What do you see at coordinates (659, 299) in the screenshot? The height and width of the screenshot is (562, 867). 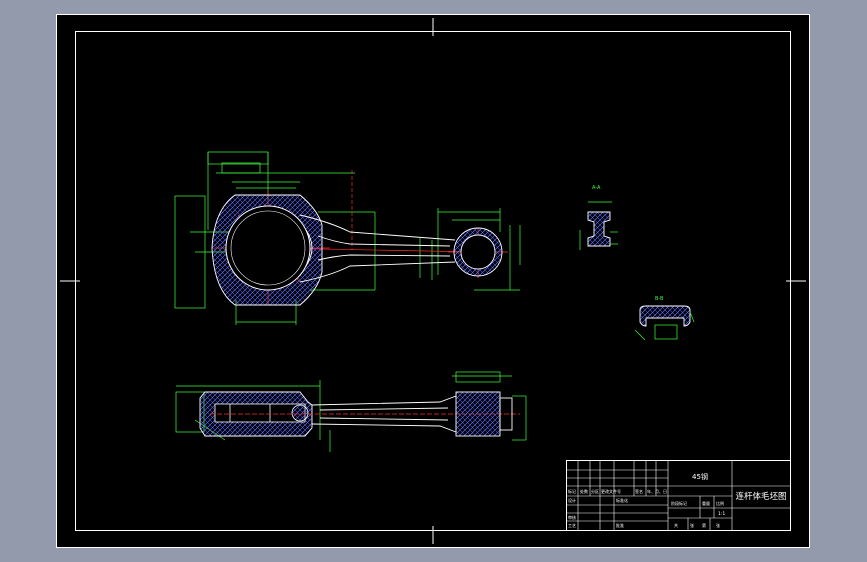 I see `section-b-b-label: B-B` at bounding box center [659, 299].